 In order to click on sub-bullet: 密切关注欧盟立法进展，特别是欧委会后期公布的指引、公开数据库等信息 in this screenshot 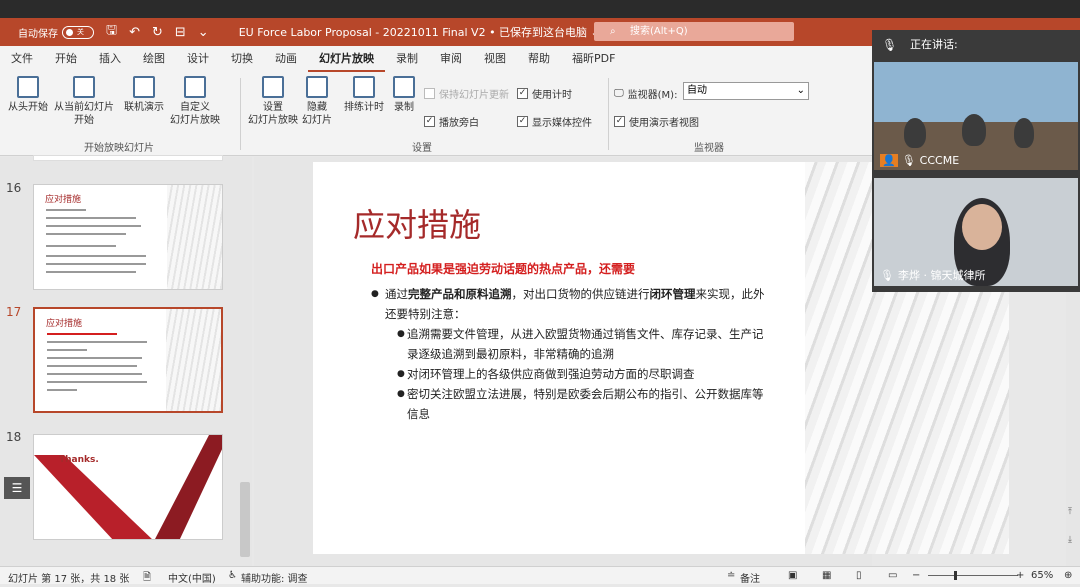, I will do `click(571, 404)`.